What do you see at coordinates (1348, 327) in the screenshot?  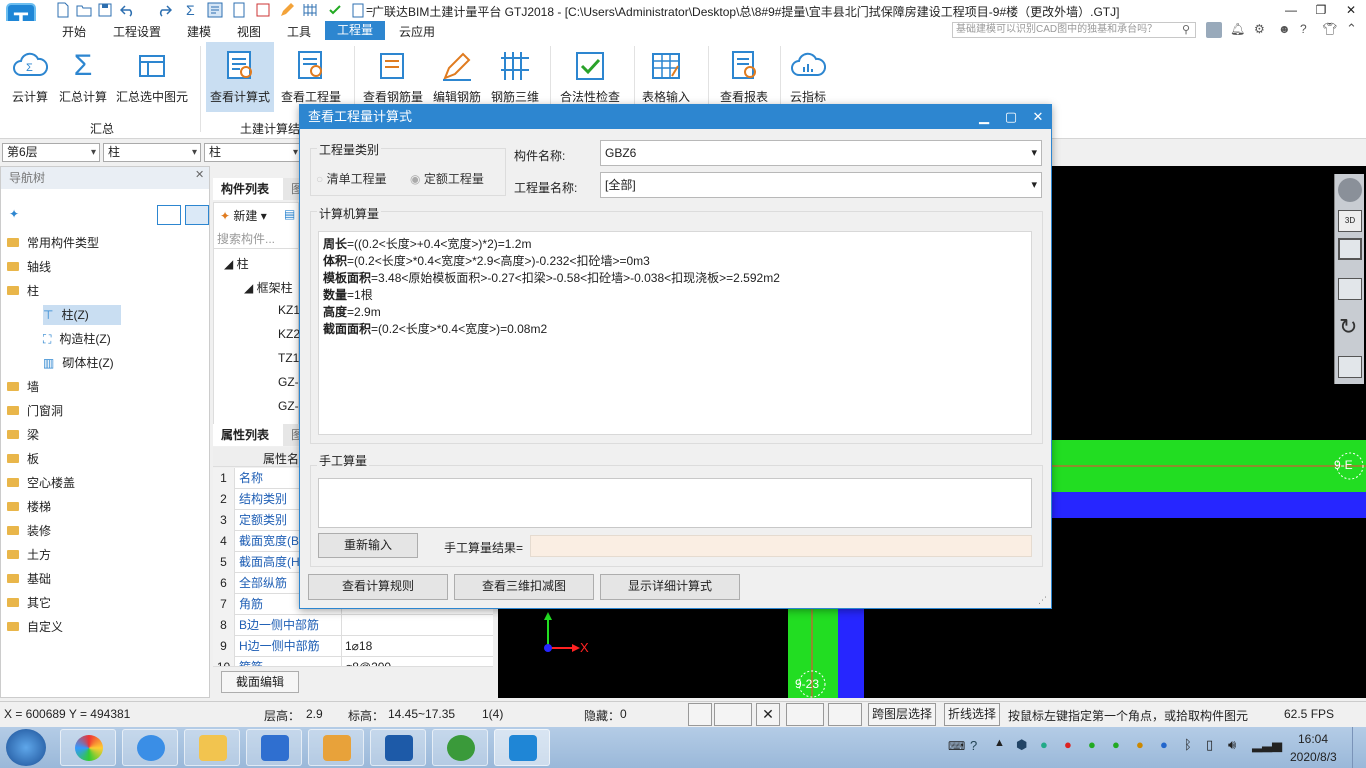 I see `rotate-icon: ↻` at bounding box center [1348, 327].